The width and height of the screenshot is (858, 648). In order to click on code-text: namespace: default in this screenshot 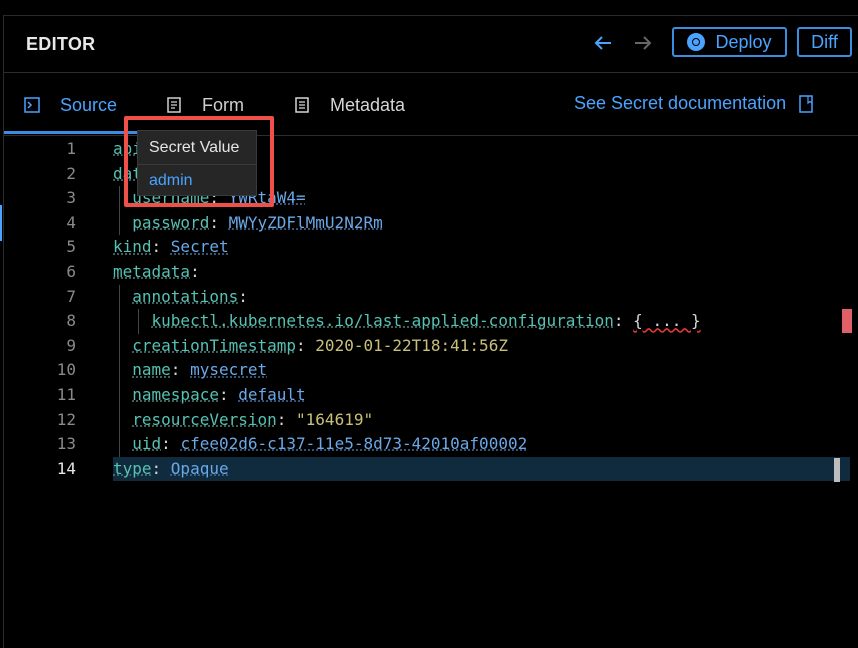, I will do `click(209, 395)`.